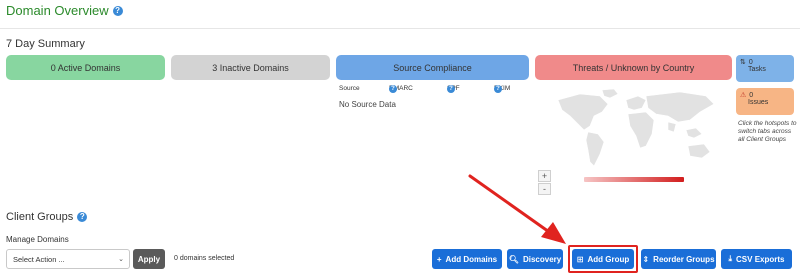  What do you see at coordinates (634, 179) in the screenshot?
I see `map-color-scale` at bounding box center [634, 179].